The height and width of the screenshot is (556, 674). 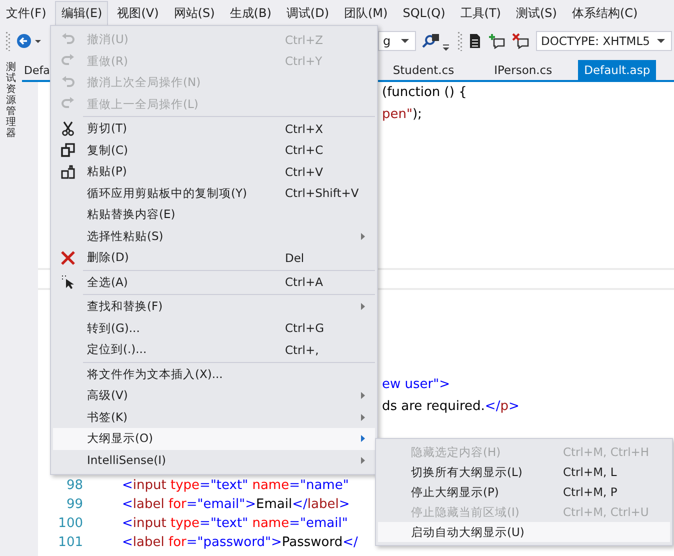 What do you see at coordinates (214, 439) in the screenshot?
I see `menu-item: 大纲显示(O)` at bounding box center [214, 439].